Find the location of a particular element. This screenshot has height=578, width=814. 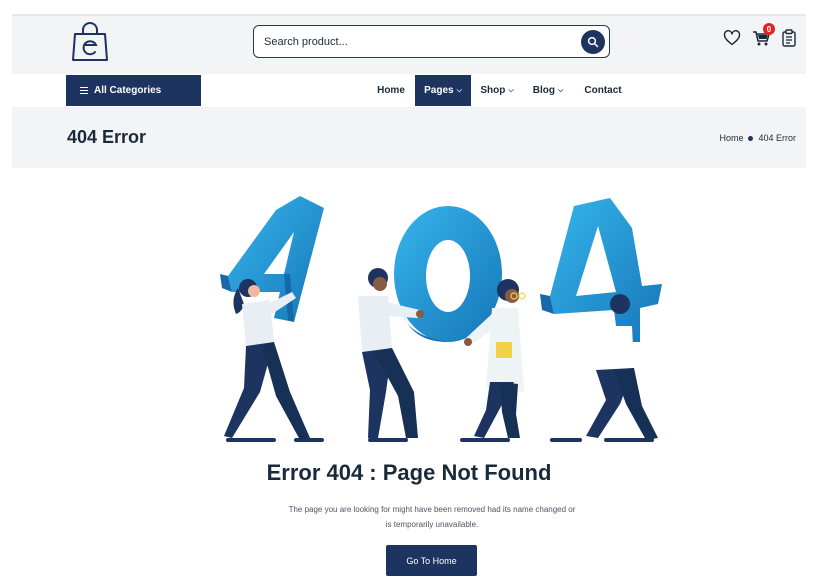

nav-blog-label: Blog is located at coordinates (543, 90).